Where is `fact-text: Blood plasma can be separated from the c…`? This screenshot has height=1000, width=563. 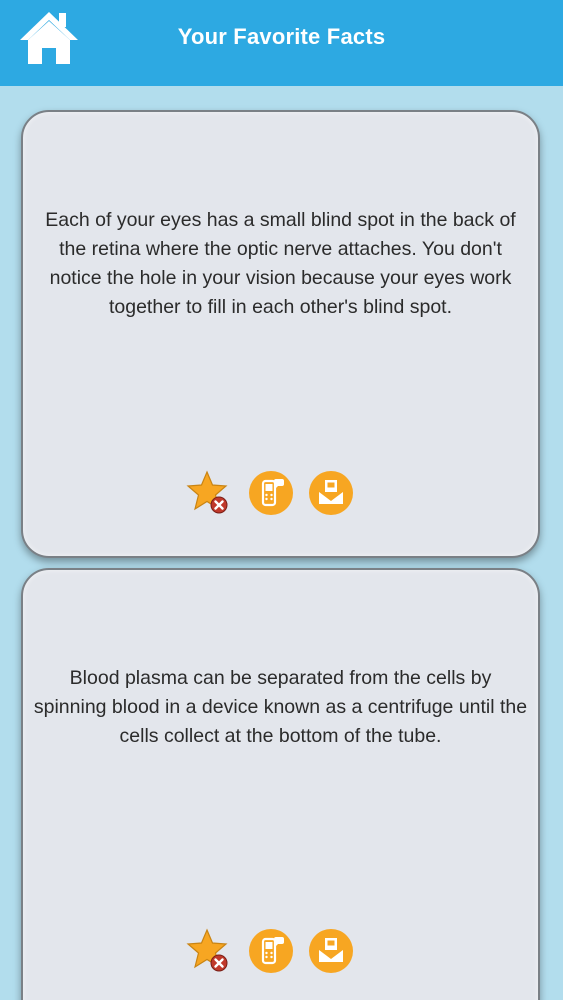 fact-text: Blood plasma can be separated from the c… is located at coordinates (280, 707).